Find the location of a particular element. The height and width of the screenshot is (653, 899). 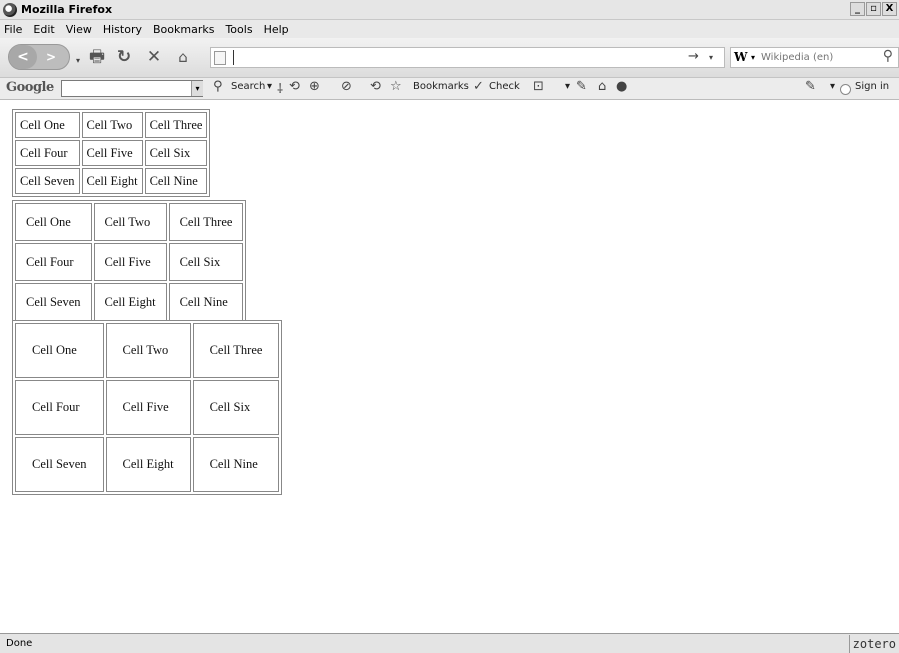

back-button: < is located at coordinates (23, 57).